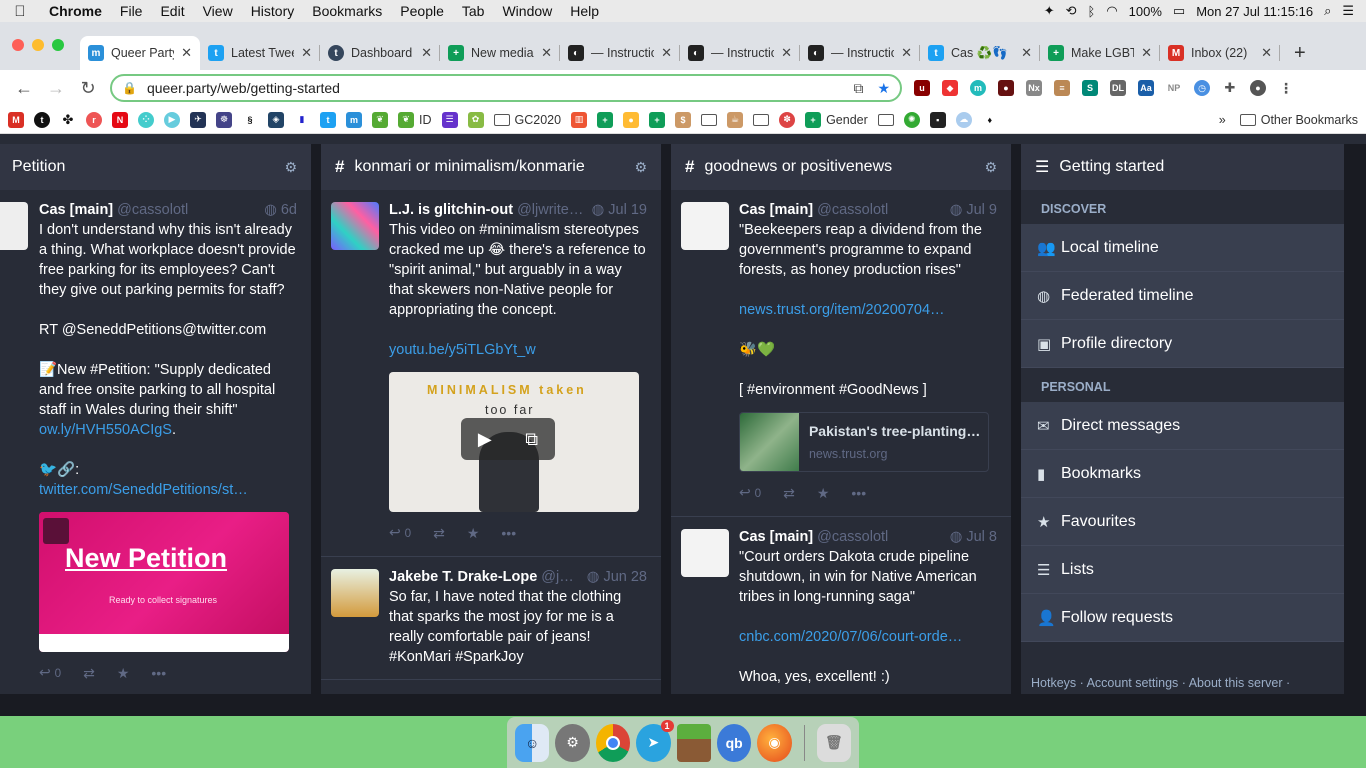 This screenshot has width=1366, height=768. What do you see at coordinates (415, 119) in the screenshot?
I see `bookmark-id: ❦ ID` at bounding box center [415, 119].